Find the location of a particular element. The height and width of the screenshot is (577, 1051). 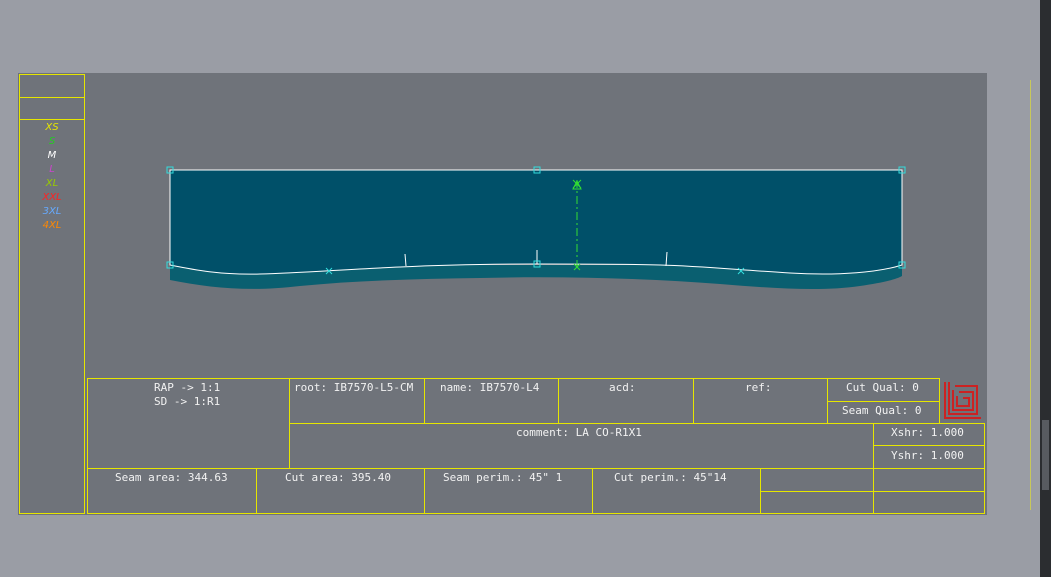

xshr-value: Xshr: 1.000 is located at coordinates (927, 432).